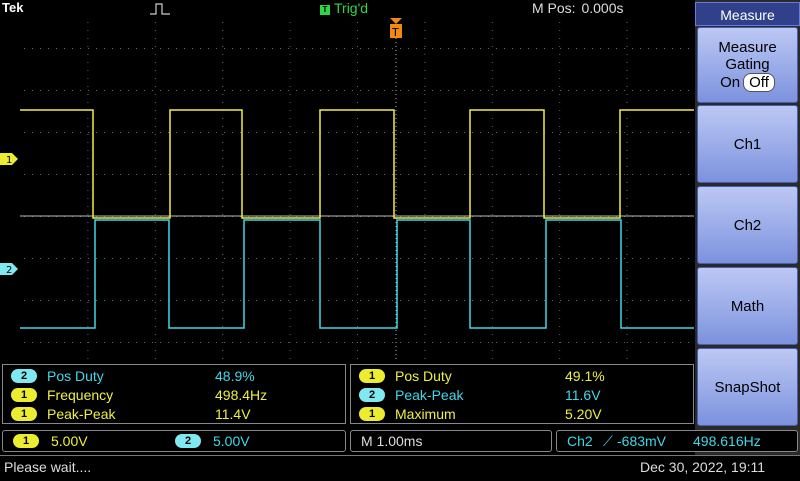  What do you see at coordinates (235, 376) in the screenshot?
I see `measurement-value: 48.9%` at bounding box center [235, 376].